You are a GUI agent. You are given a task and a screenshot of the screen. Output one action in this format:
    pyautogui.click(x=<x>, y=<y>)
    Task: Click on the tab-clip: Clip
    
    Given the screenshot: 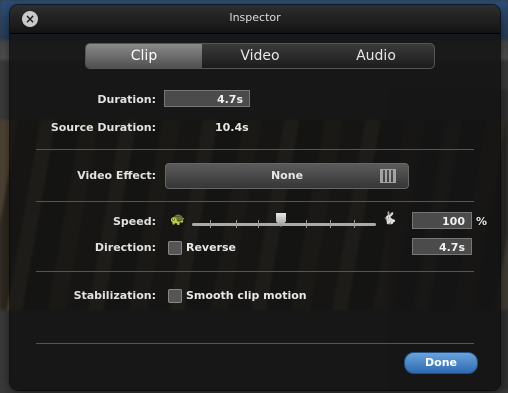 What is the action you would take?
    pyautogui.click(x=144, y=56)
    